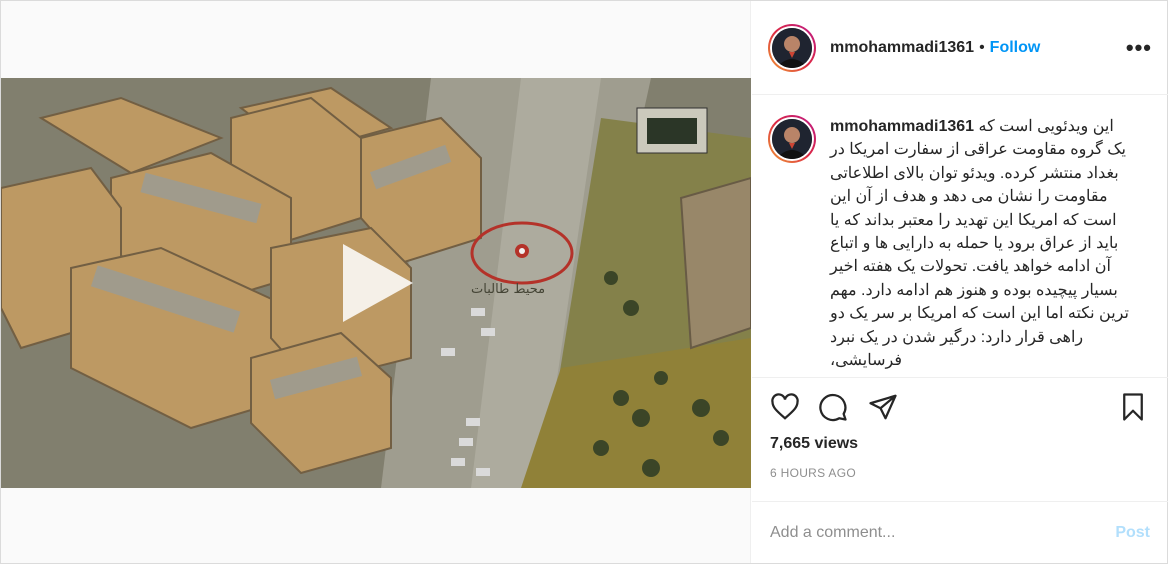 Image resolution: width=1168 pixels, height=564 pixels. Describe the element at coordinates (883, 407) in the screenshot. I see `paper-plane-icon` at that location.